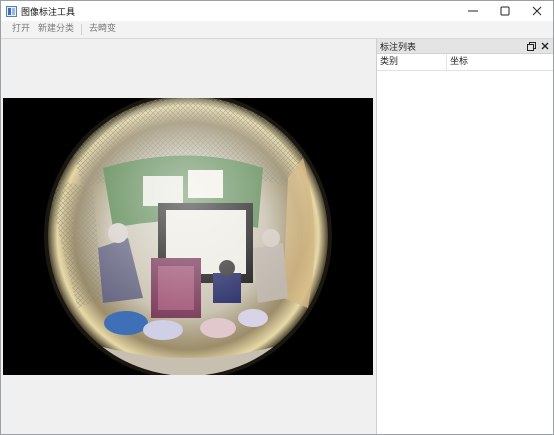 The width and height of the screenshot is (554, 435). I want to click on app-image-icon, so click(11, 11).